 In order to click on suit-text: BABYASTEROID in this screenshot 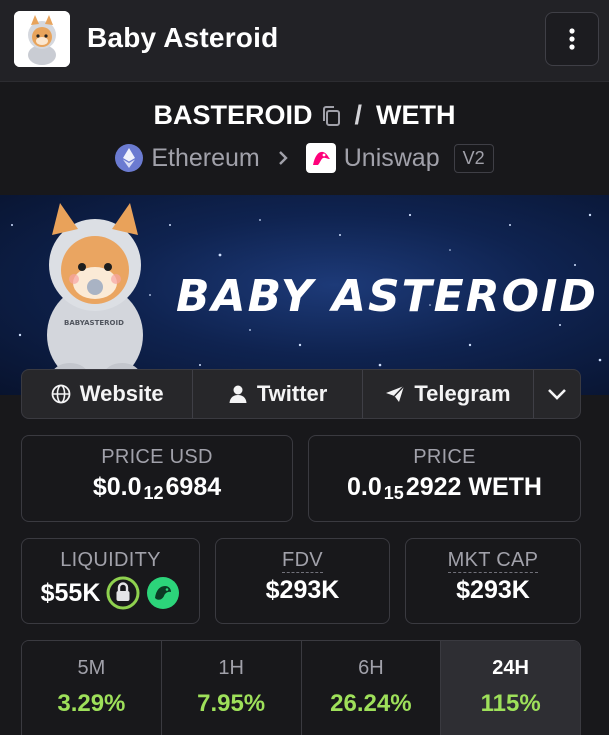, I will do `click(94, 323)`.